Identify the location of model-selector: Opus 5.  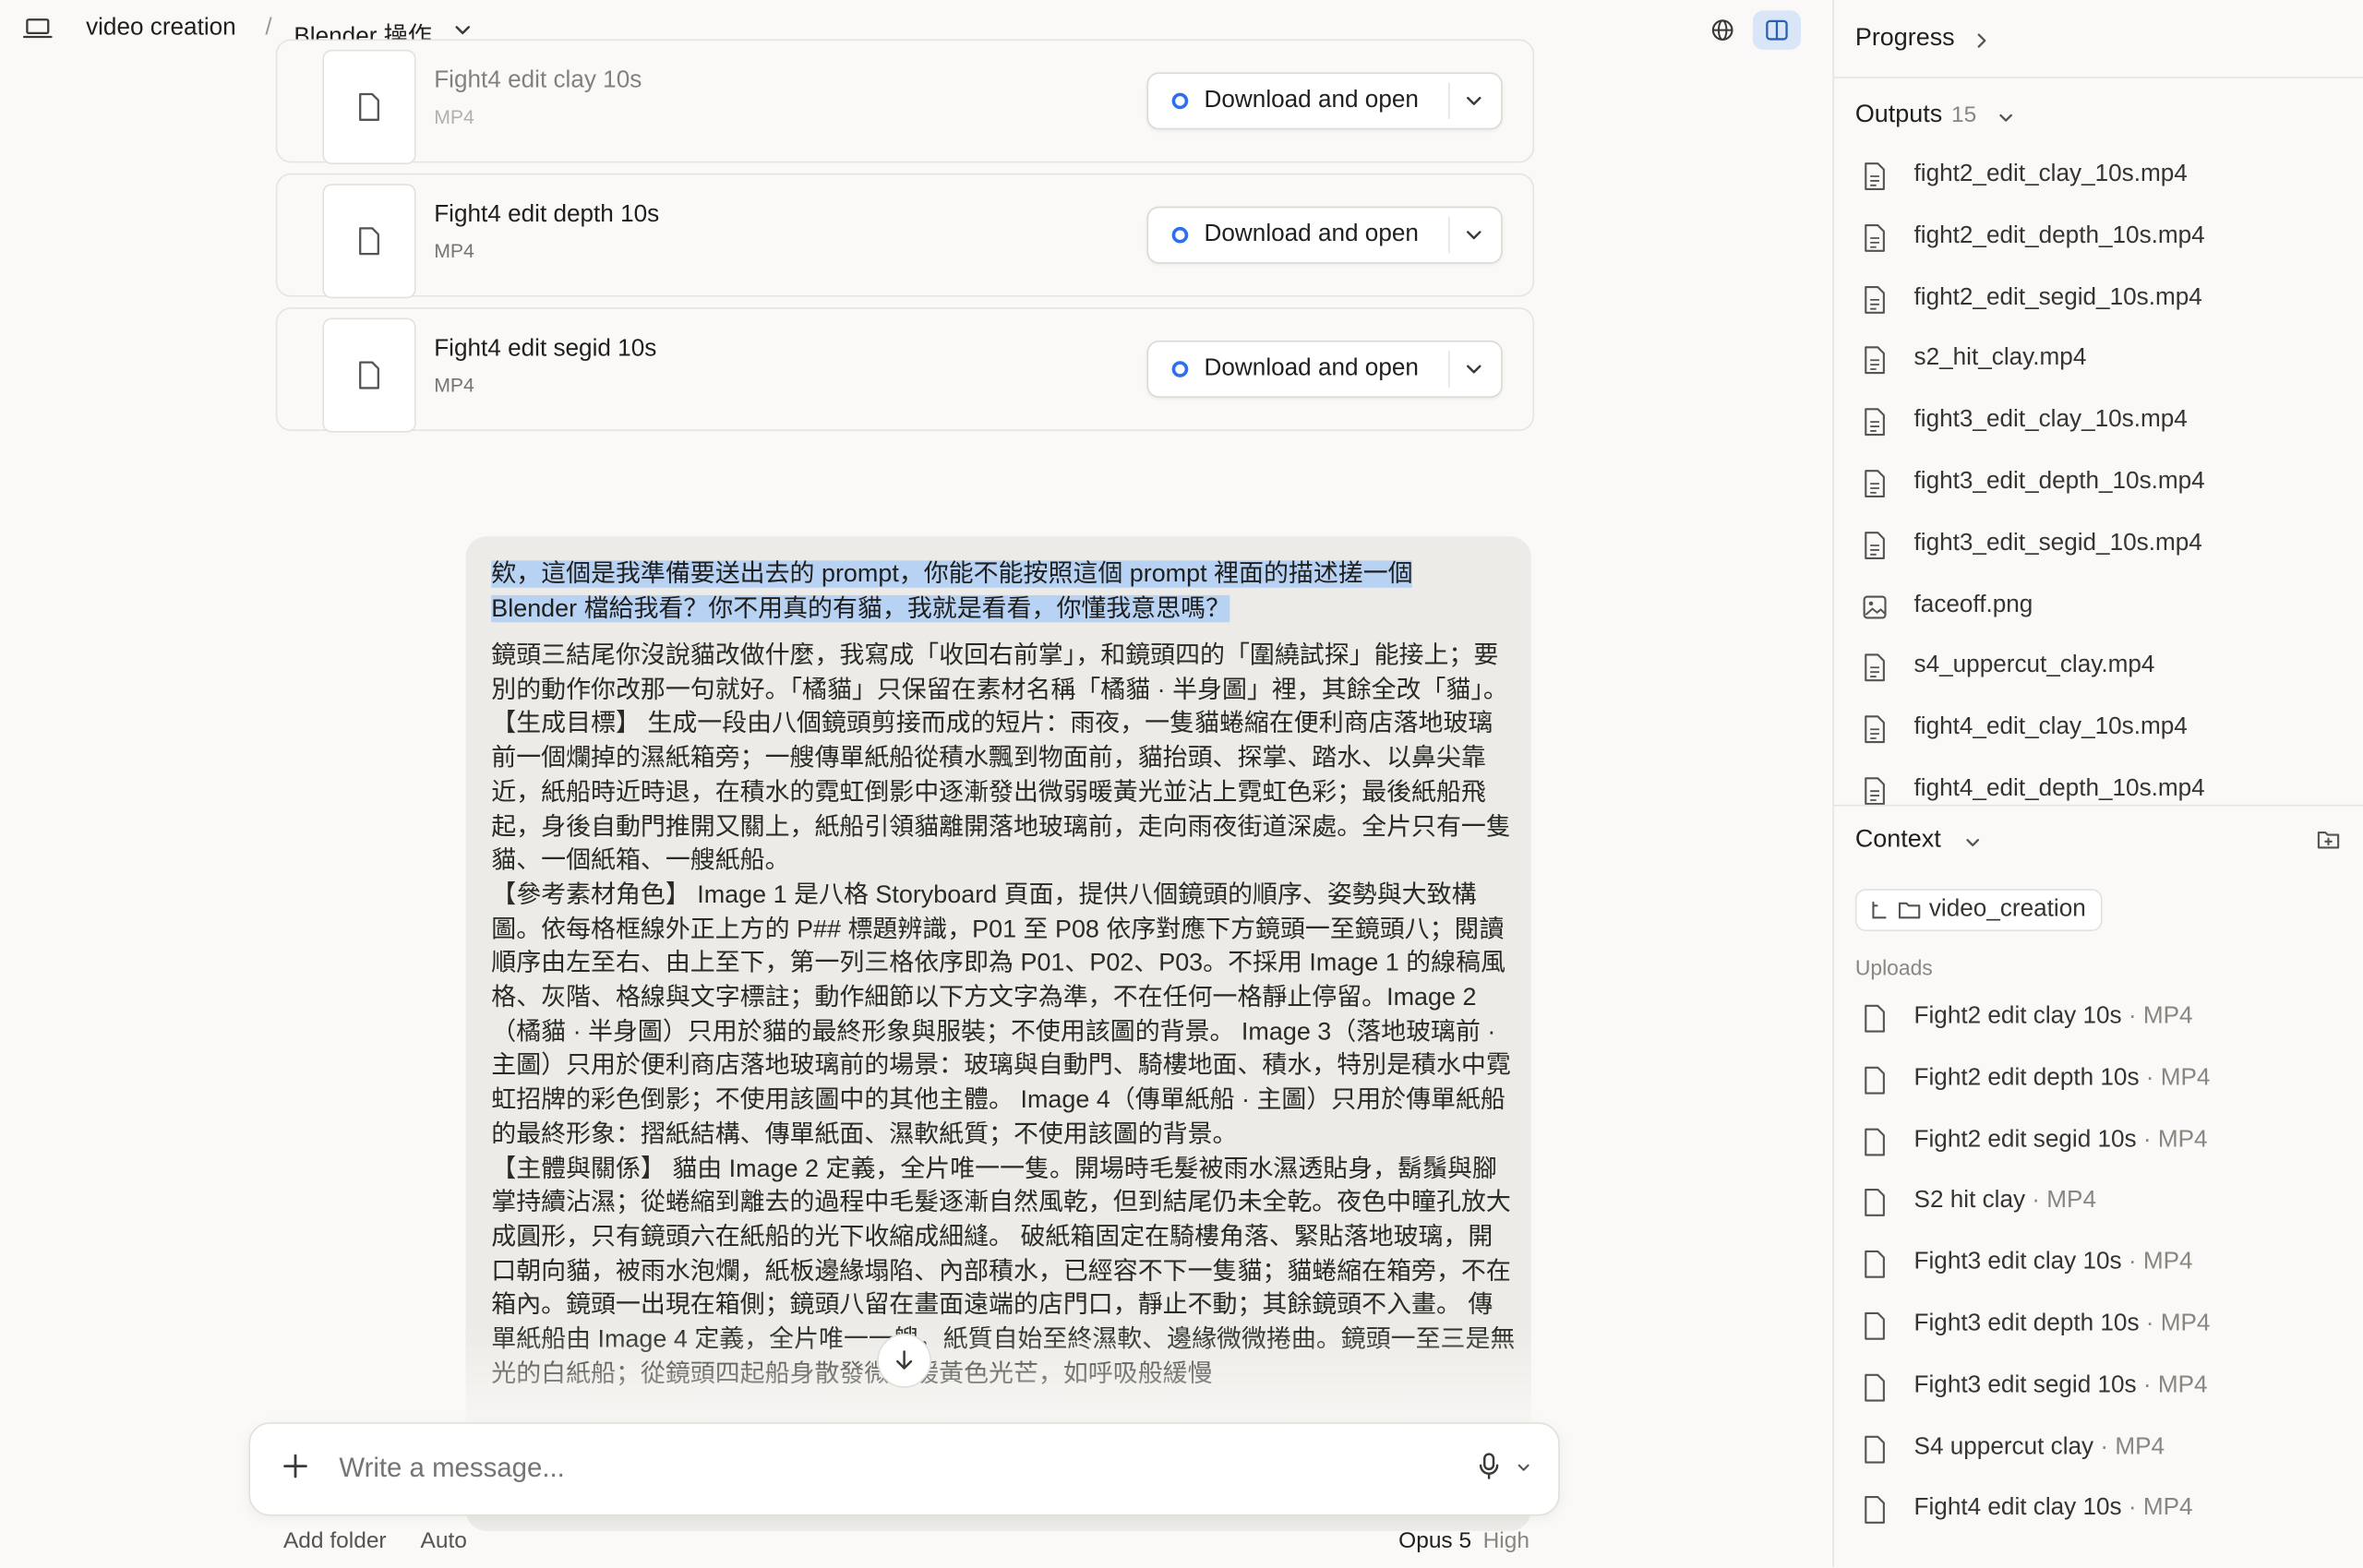
(1435, 1541).